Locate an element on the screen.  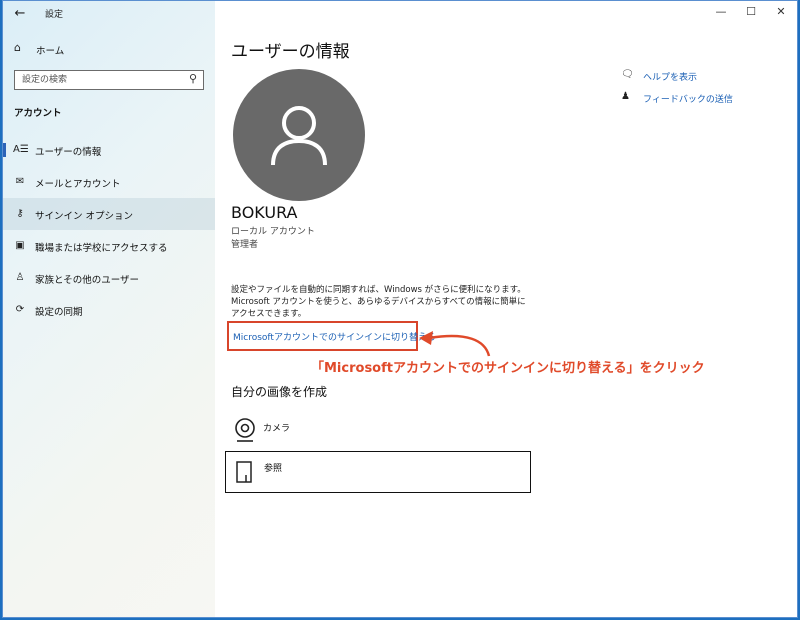
browse-option: 参照 is located at coordinates (378, 472).